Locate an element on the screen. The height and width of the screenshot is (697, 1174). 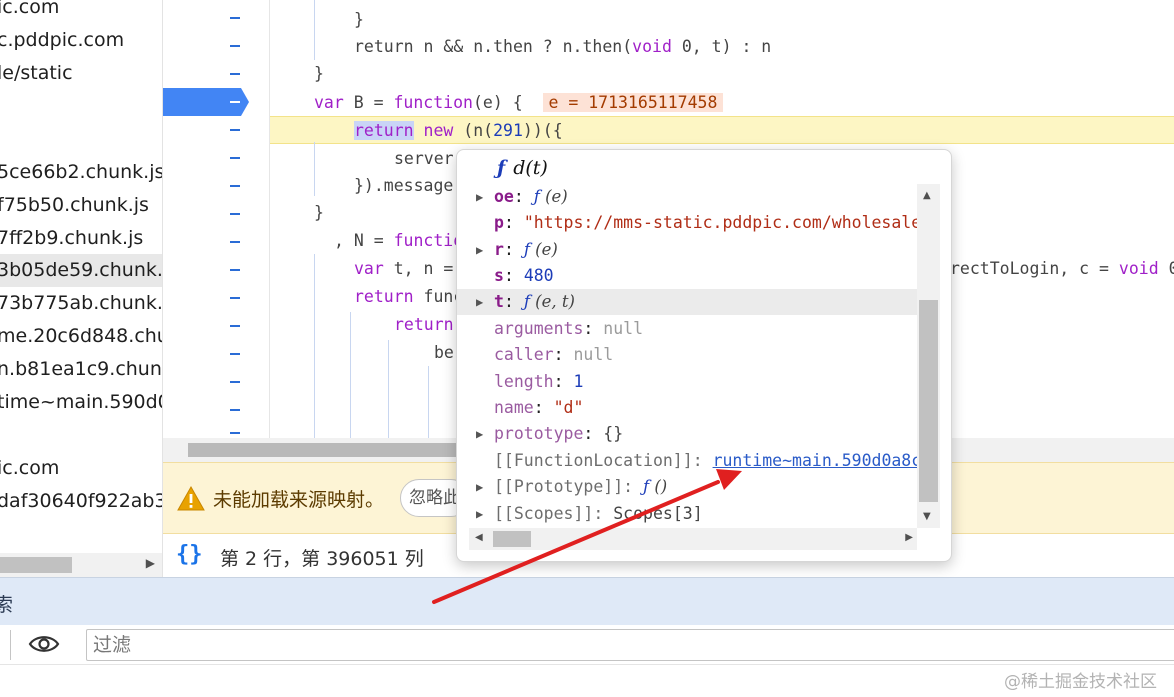
eye-icon is located at coordinates (44, 644).